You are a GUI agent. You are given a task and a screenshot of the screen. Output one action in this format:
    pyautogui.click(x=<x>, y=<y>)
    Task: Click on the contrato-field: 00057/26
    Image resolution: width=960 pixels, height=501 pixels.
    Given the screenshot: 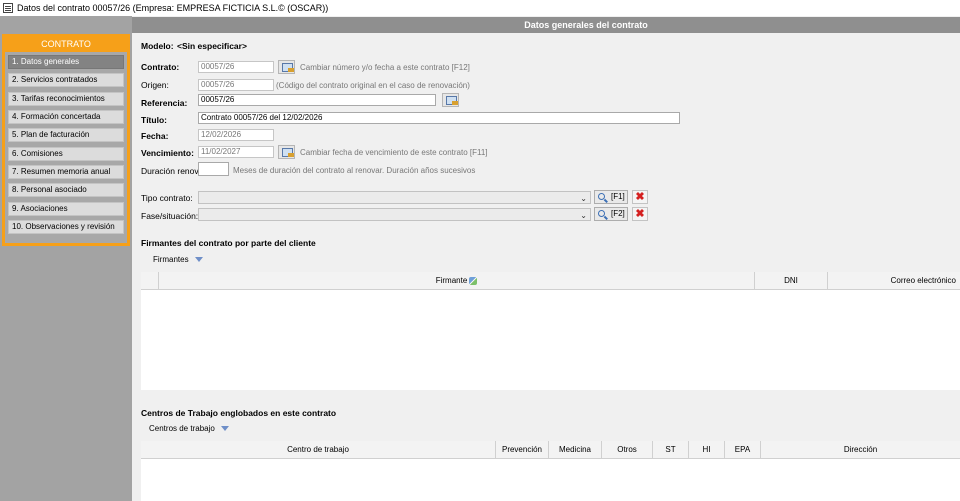 What is the action you would take?
    pyautogui.click(x=236, y=67)
    